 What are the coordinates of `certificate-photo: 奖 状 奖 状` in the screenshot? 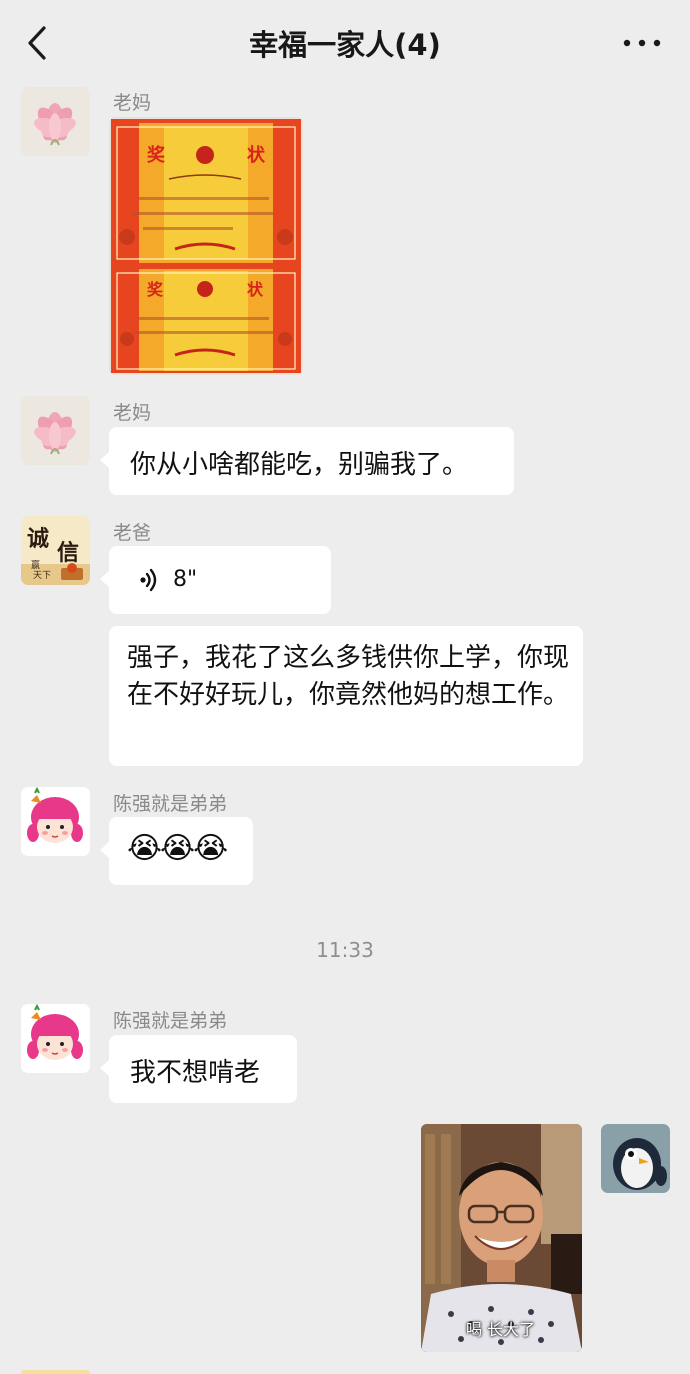 It's located at (206, 246).